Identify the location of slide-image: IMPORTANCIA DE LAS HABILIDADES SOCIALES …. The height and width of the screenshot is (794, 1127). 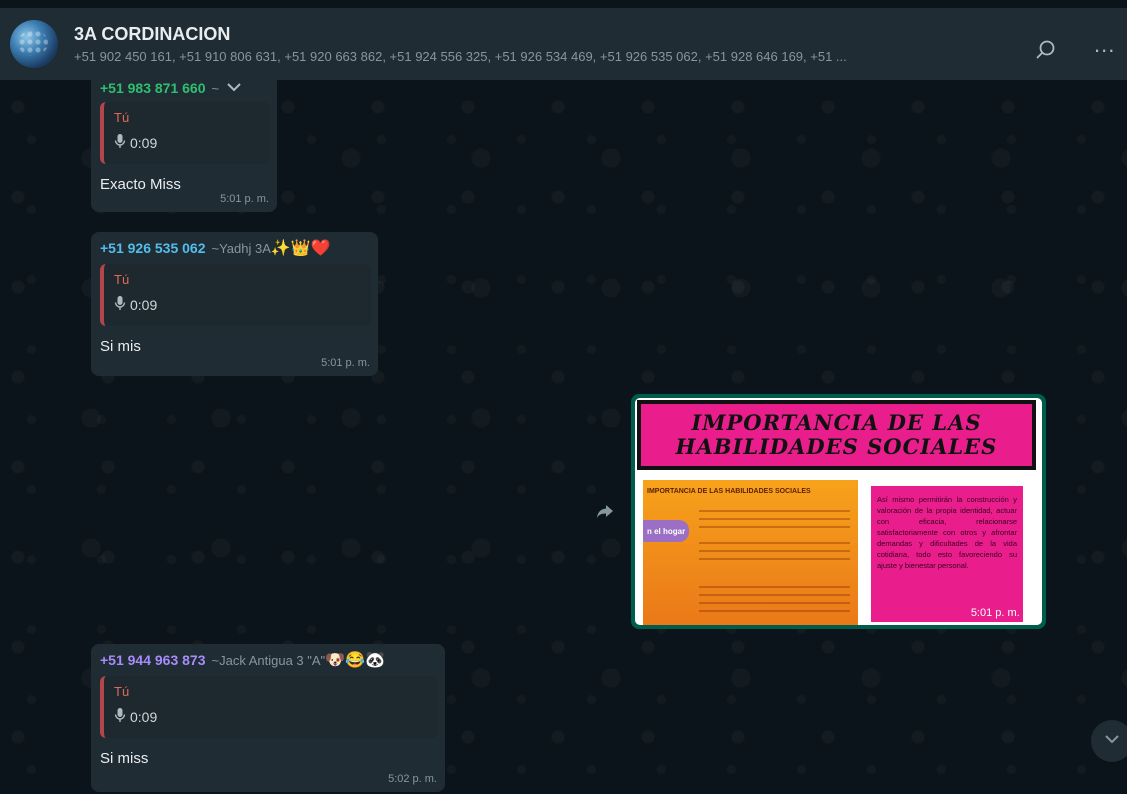
(838, 511).